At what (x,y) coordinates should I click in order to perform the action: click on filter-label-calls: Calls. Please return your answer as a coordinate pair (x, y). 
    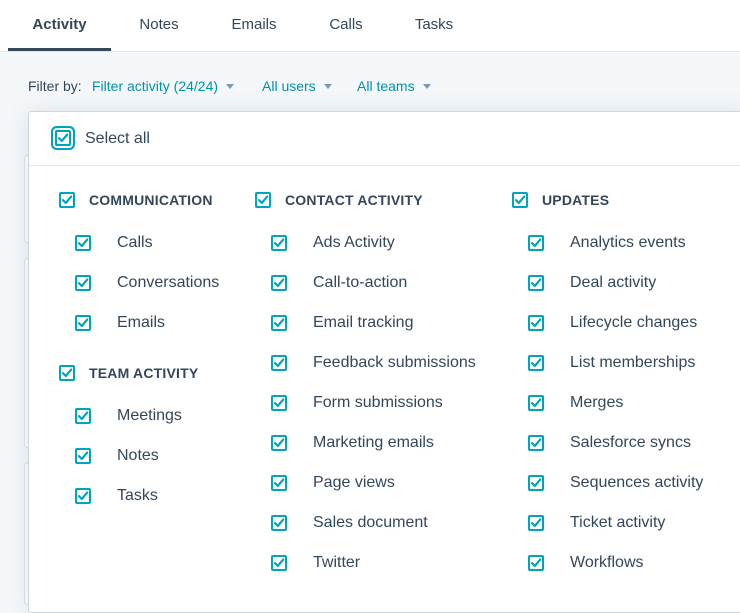
    Looking at the image, I should click on (135, 242).